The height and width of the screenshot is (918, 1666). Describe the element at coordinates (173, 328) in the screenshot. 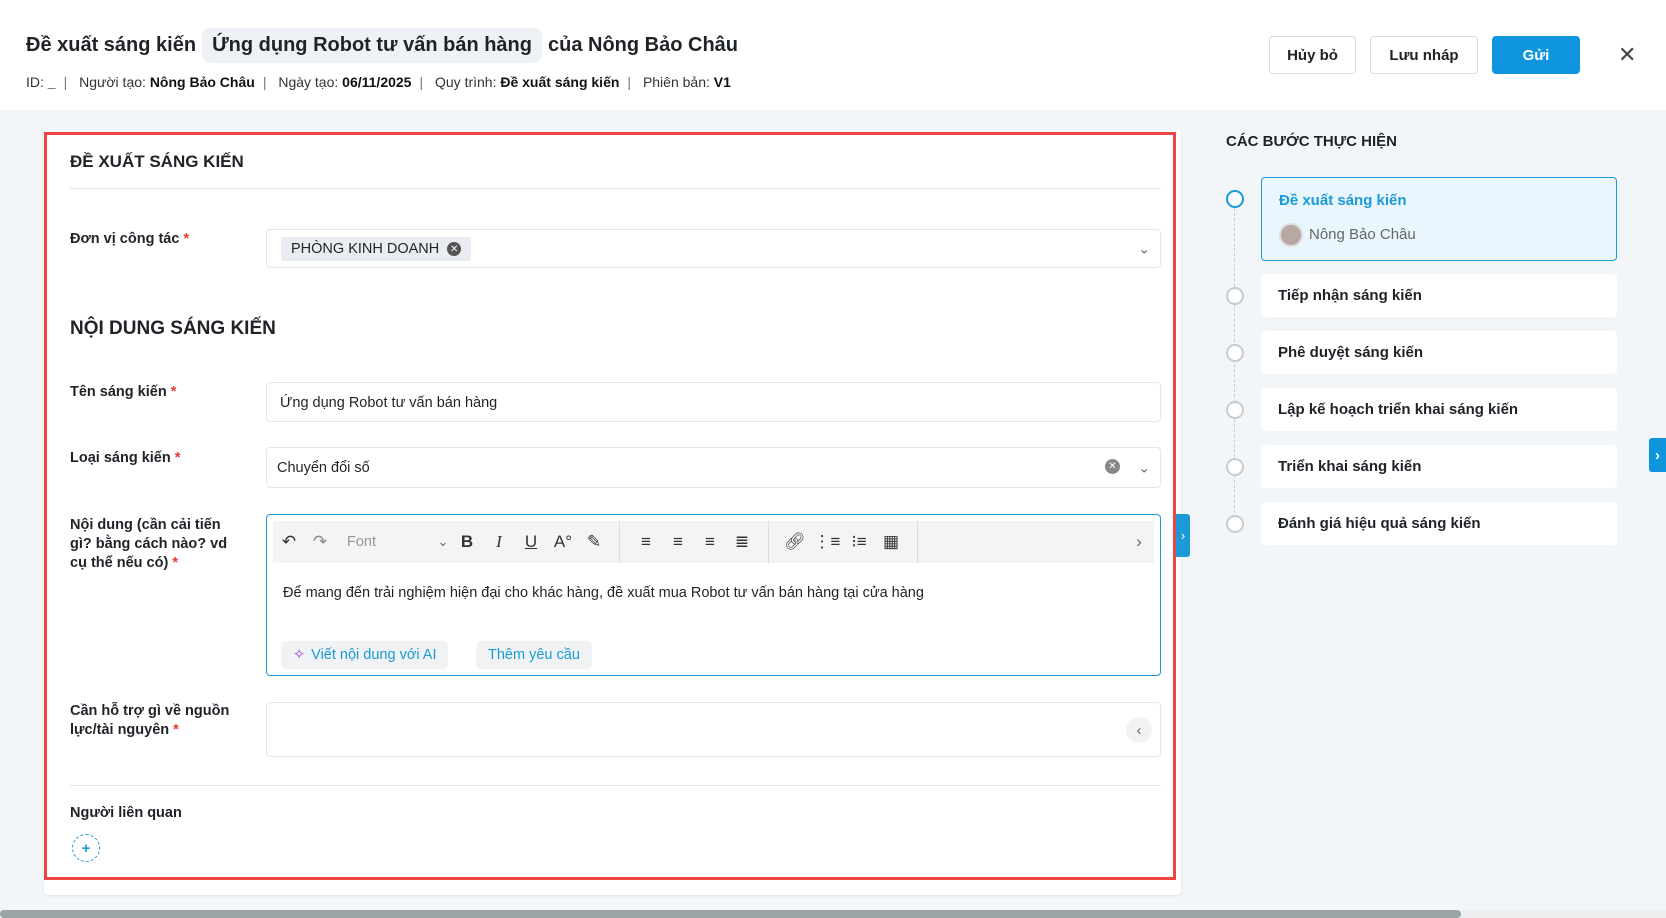

I see `section-title-content: NỘI DUNG SÁNG KIẾN` at that location.